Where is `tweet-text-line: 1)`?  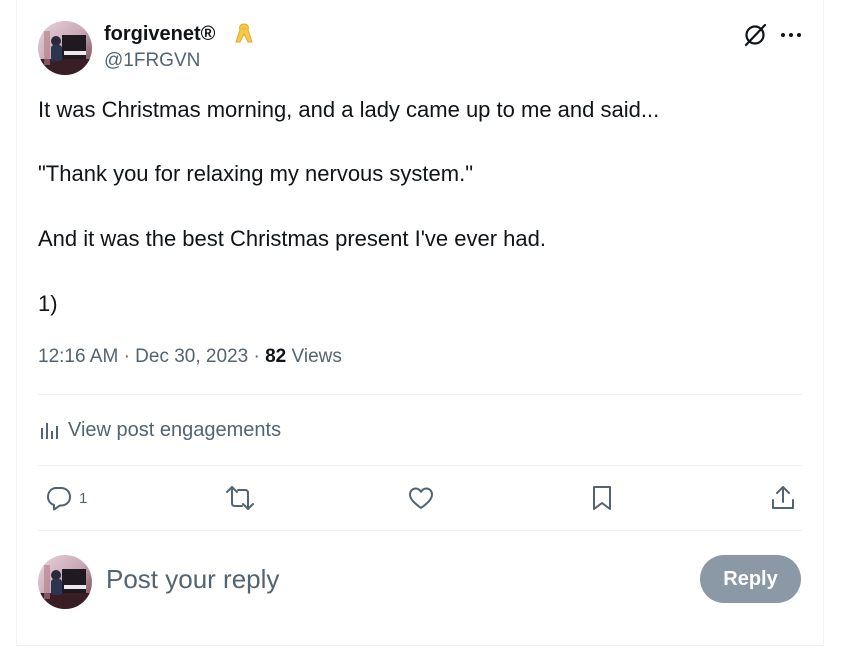 tweet-text-line: 1) is located at coordinates (48, 303).